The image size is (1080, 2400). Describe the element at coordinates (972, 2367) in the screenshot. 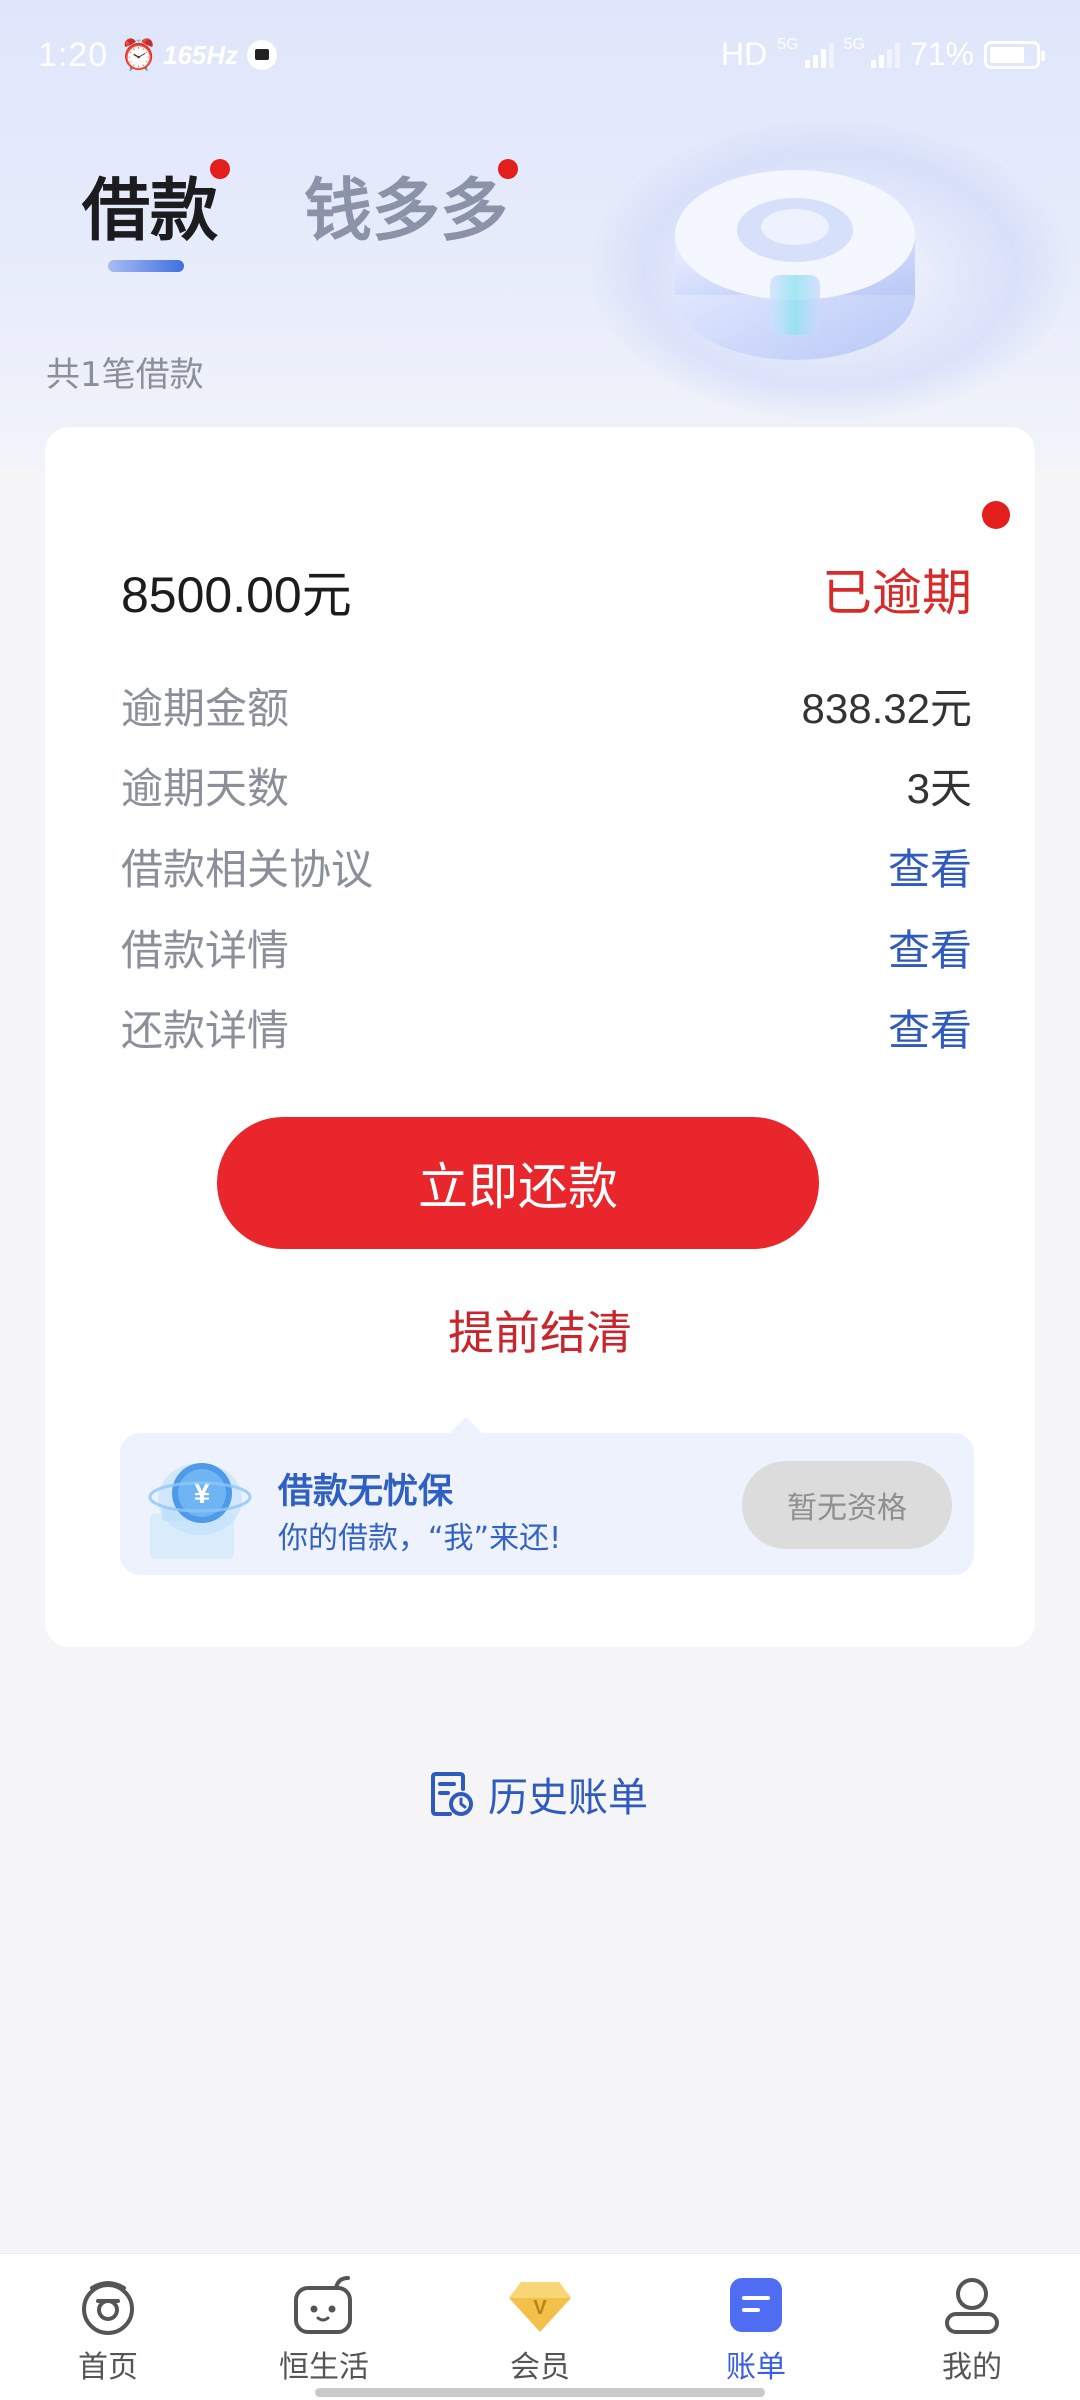

I see `nav-label-profile: 我的` at that location.